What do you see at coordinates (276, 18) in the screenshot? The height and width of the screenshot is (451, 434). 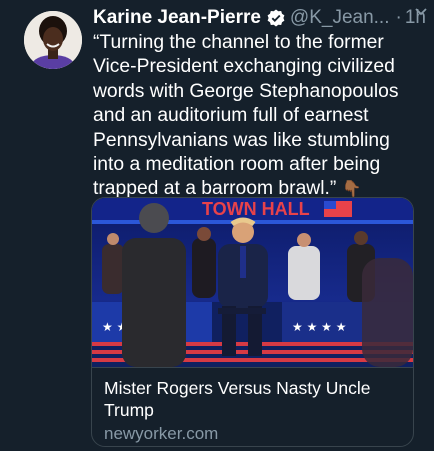 I see `verified-badge-icon` at bounding box center [276, 18].